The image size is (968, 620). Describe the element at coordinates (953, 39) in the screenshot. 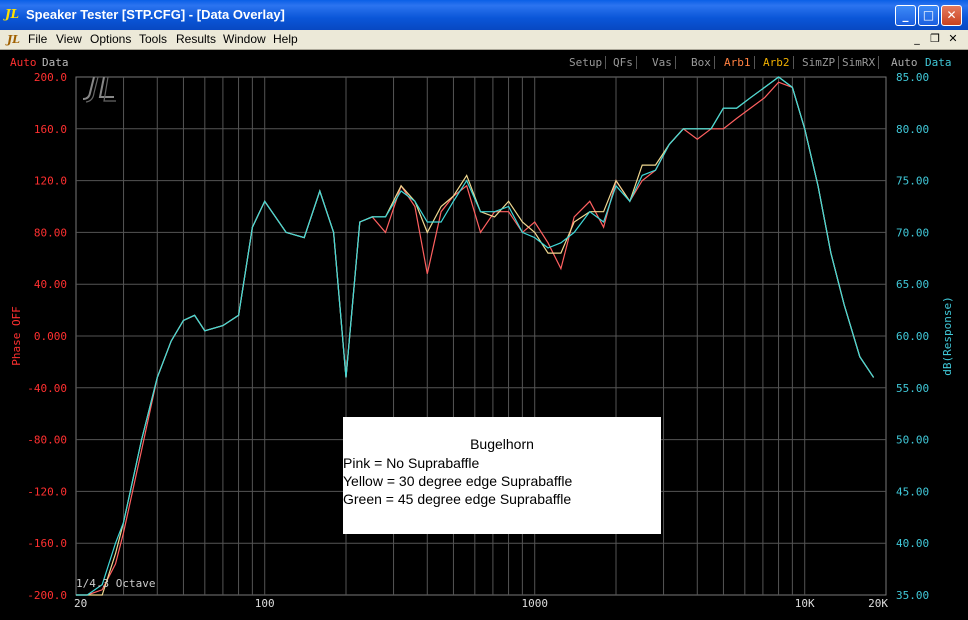

I see `mdi-close-button: ✕` at that location.